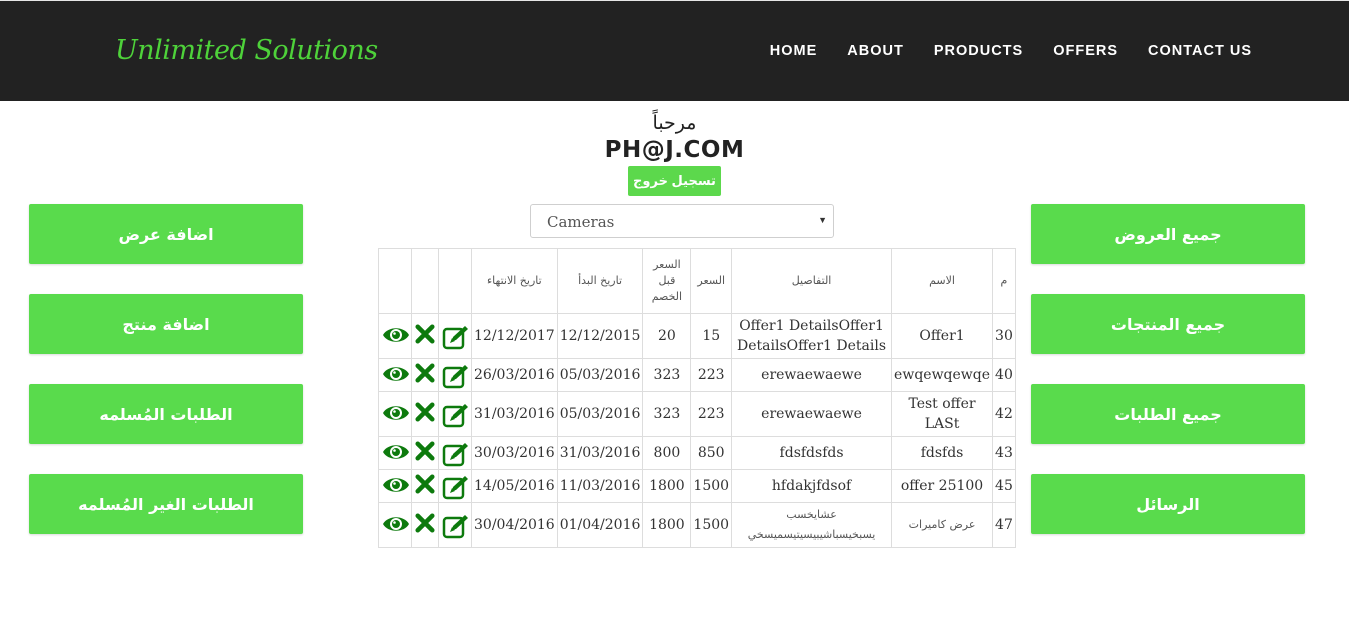 This screenshot has height=641, width=1349. Describe the element at coordinates (600, 414) in the screenshot. I see `cell-start-date: 05/03/2016` at that location.